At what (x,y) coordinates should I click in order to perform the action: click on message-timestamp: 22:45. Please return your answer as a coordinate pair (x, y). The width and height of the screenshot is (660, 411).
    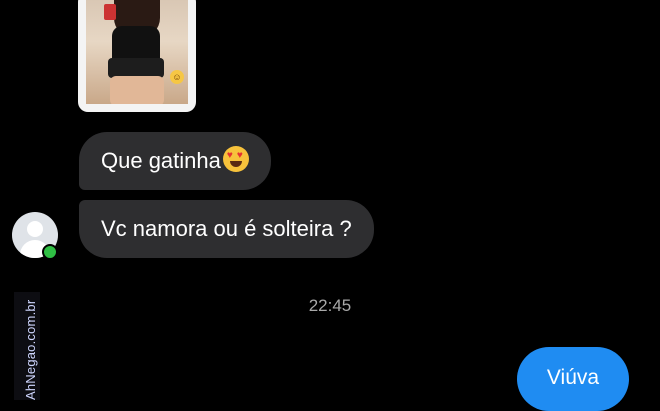
    Looking at the image, I should click on (330, 305).